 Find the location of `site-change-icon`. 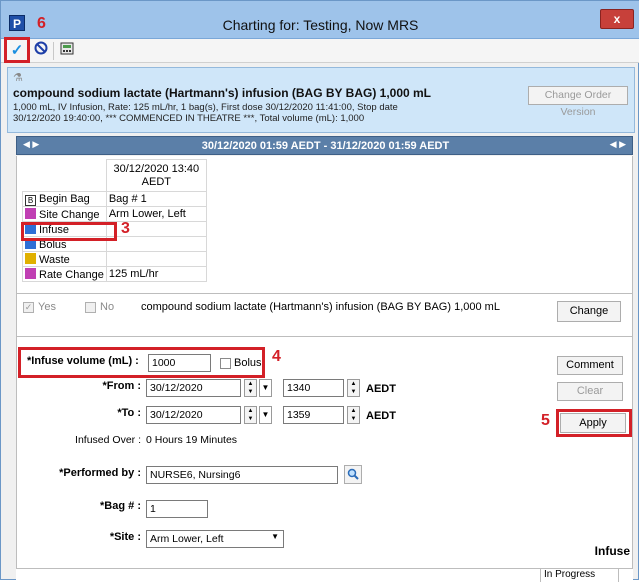

site-change-icon is located at coordinates (30, 213).